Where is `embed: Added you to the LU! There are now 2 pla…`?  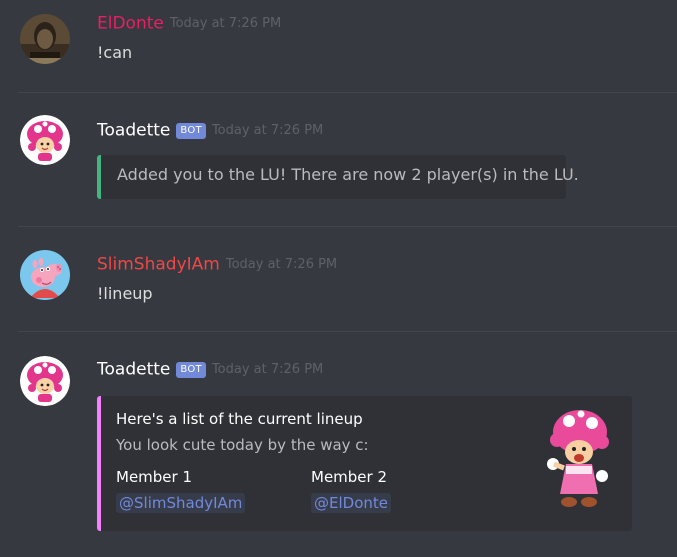
embed: Added you to the LU! There are now 2 pla… is located at coordinates (338, 177).